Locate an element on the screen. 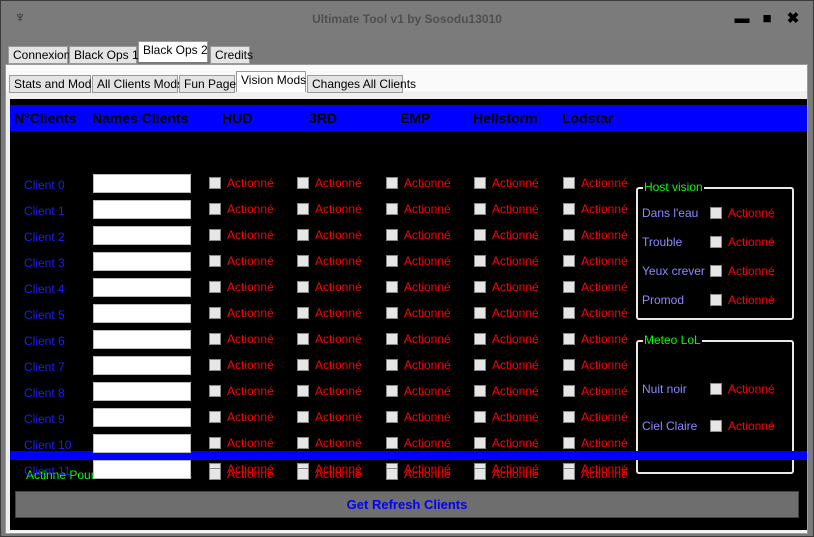 This screenshot has height=537, width=814. all-checkbox-lodstar is located at coordinates (569, 474).